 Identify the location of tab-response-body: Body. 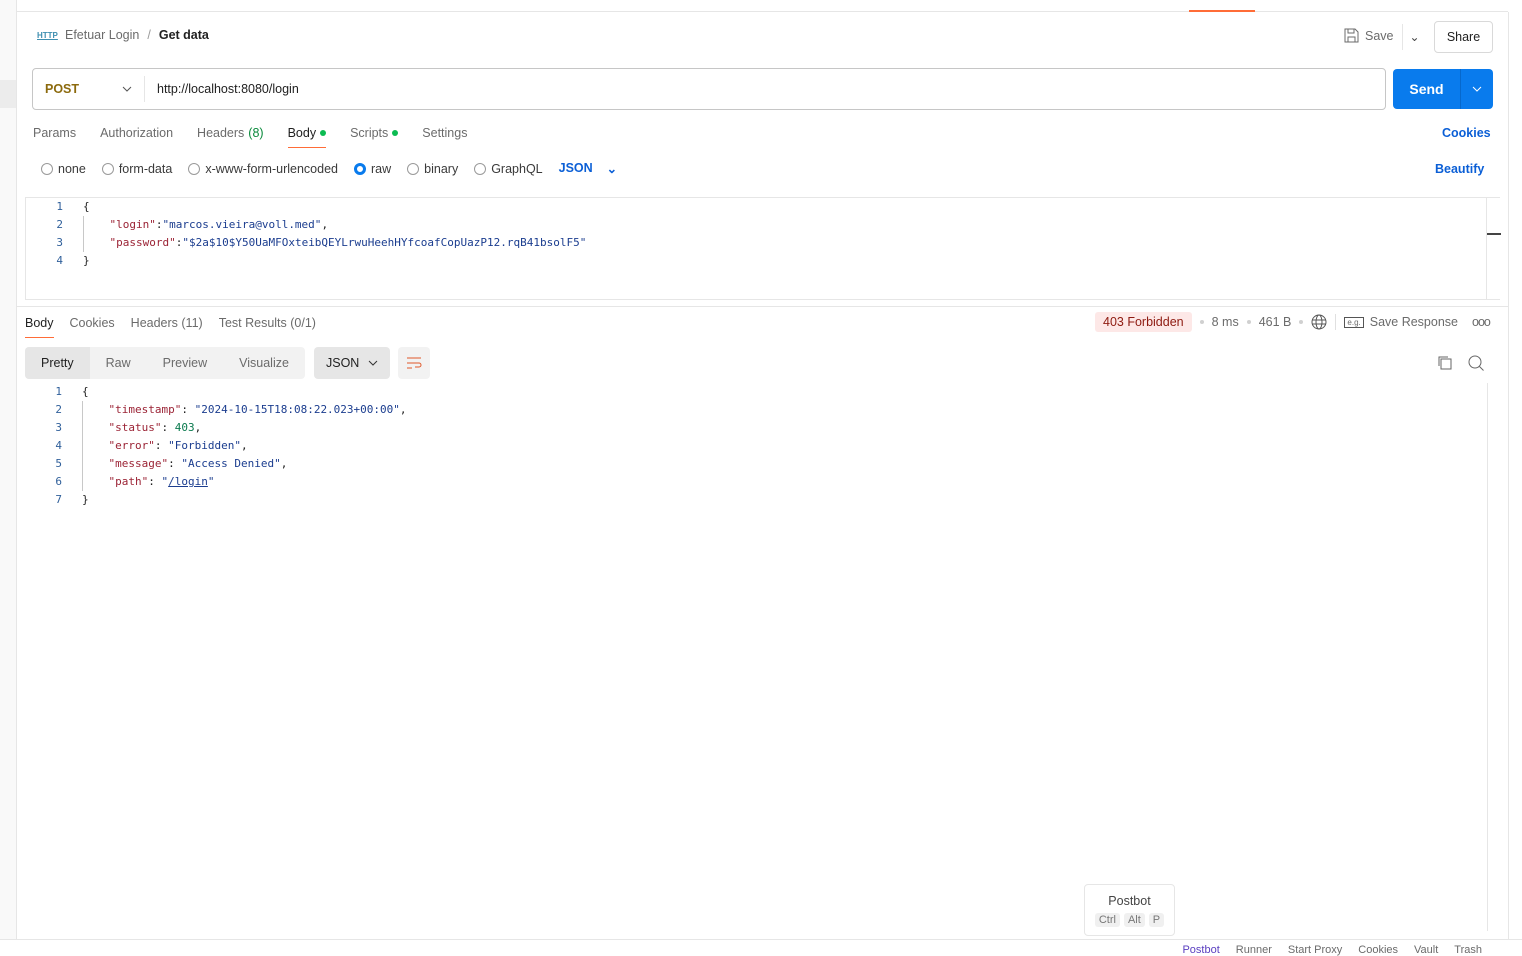
(39, 327).